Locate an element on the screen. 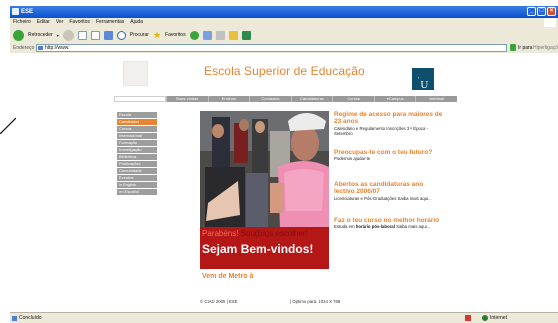 The width and height of the screenshot is (558, 323). top-nav-candidaturas: Candidaturas is located at coordinates (311, 99).